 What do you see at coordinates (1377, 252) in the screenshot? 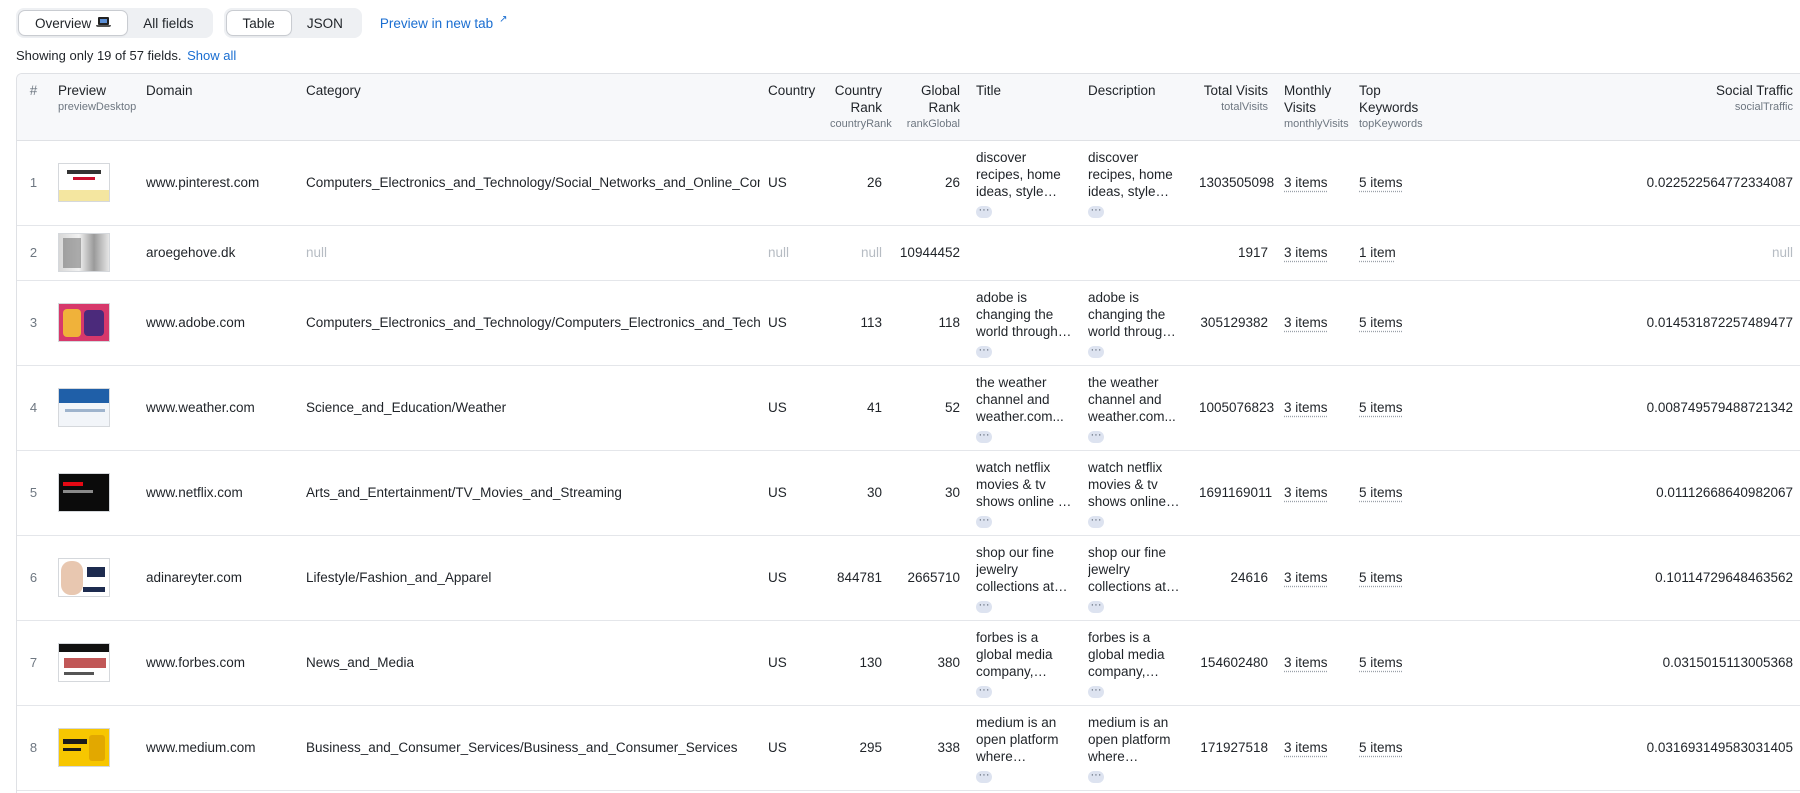
I see `expand-items-link: 1 item` at bounding box center [1377, 252].